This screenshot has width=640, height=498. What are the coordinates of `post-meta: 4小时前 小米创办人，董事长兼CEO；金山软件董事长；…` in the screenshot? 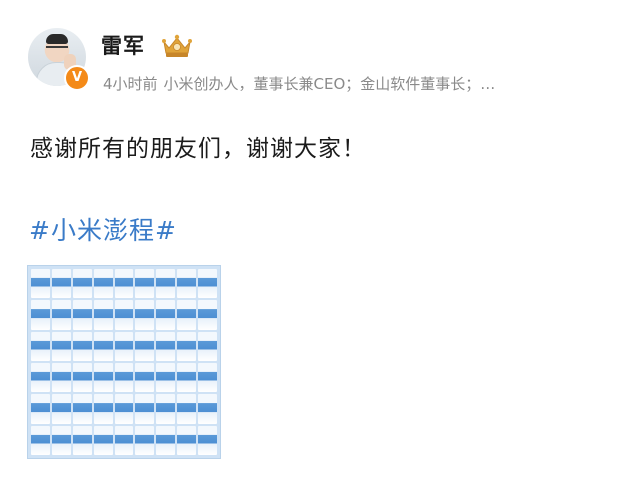 It's located at (358, 83).